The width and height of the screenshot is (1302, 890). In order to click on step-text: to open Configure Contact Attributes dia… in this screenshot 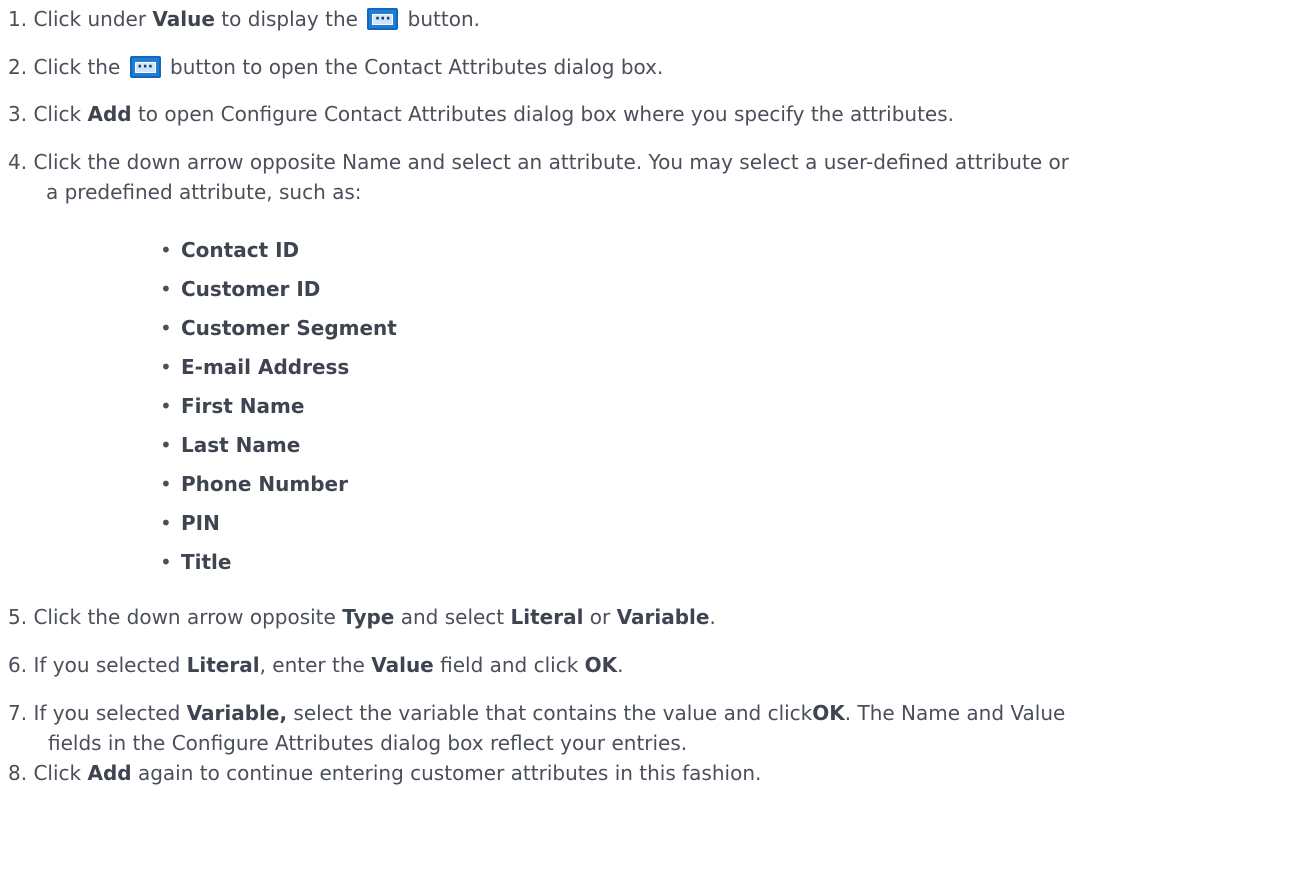, I will do `click(543, 114)`.